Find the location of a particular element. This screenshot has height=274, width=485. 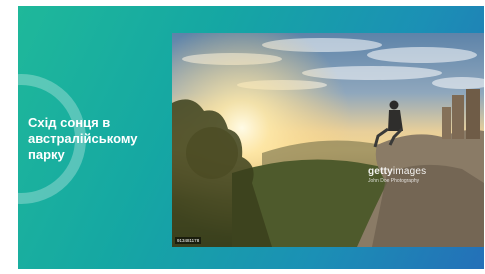

watermark-brand: gettyimages is located at coordinates (397, 172).